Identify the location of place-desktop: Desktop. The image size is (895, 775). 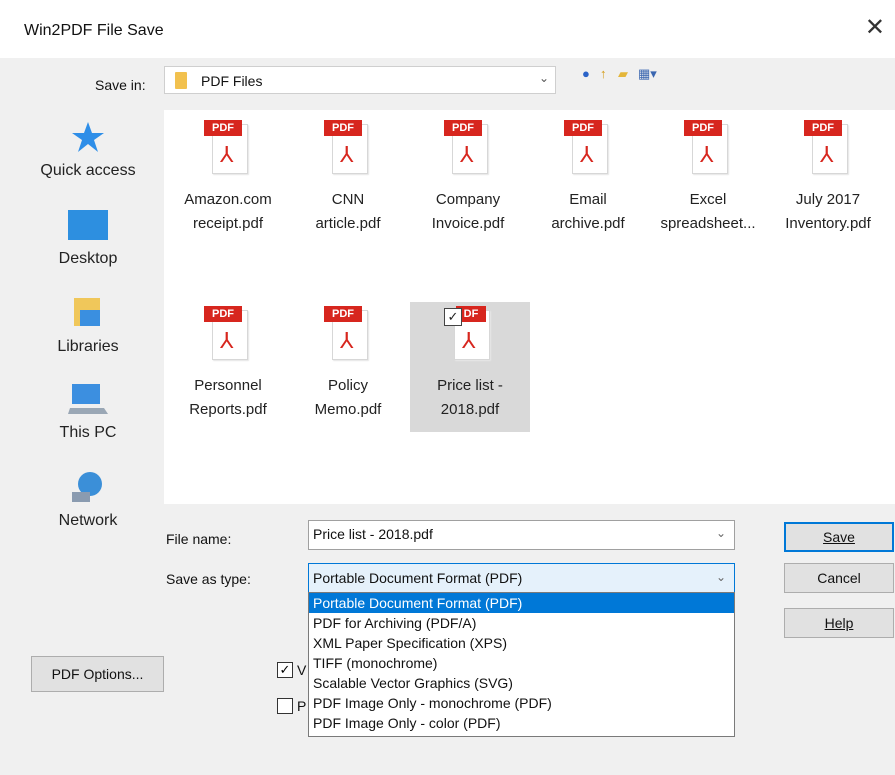
(88, 238).